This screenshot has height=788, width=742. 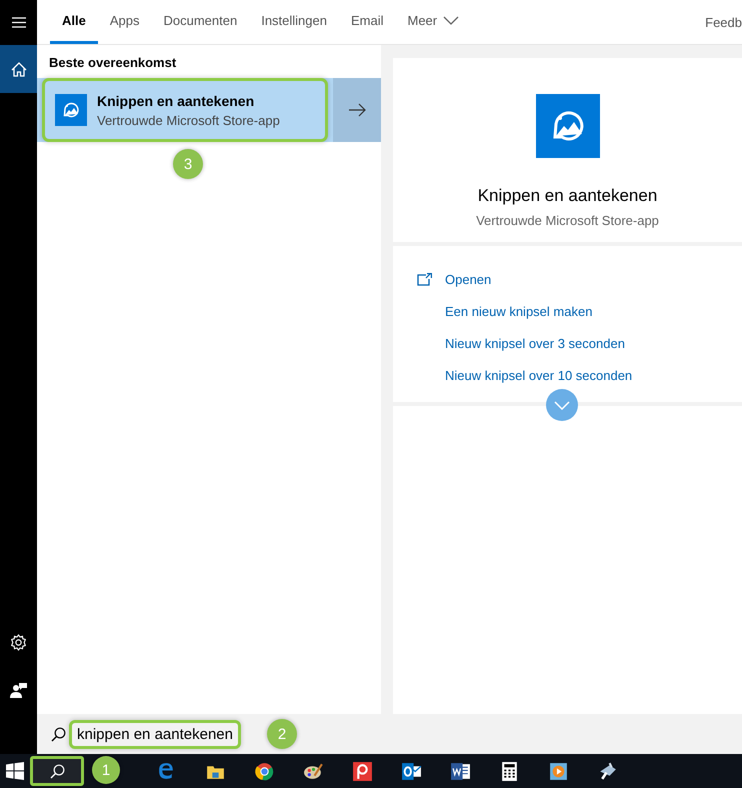 I want to click on feedback-link: Feedb, so click(x=723, y=22).